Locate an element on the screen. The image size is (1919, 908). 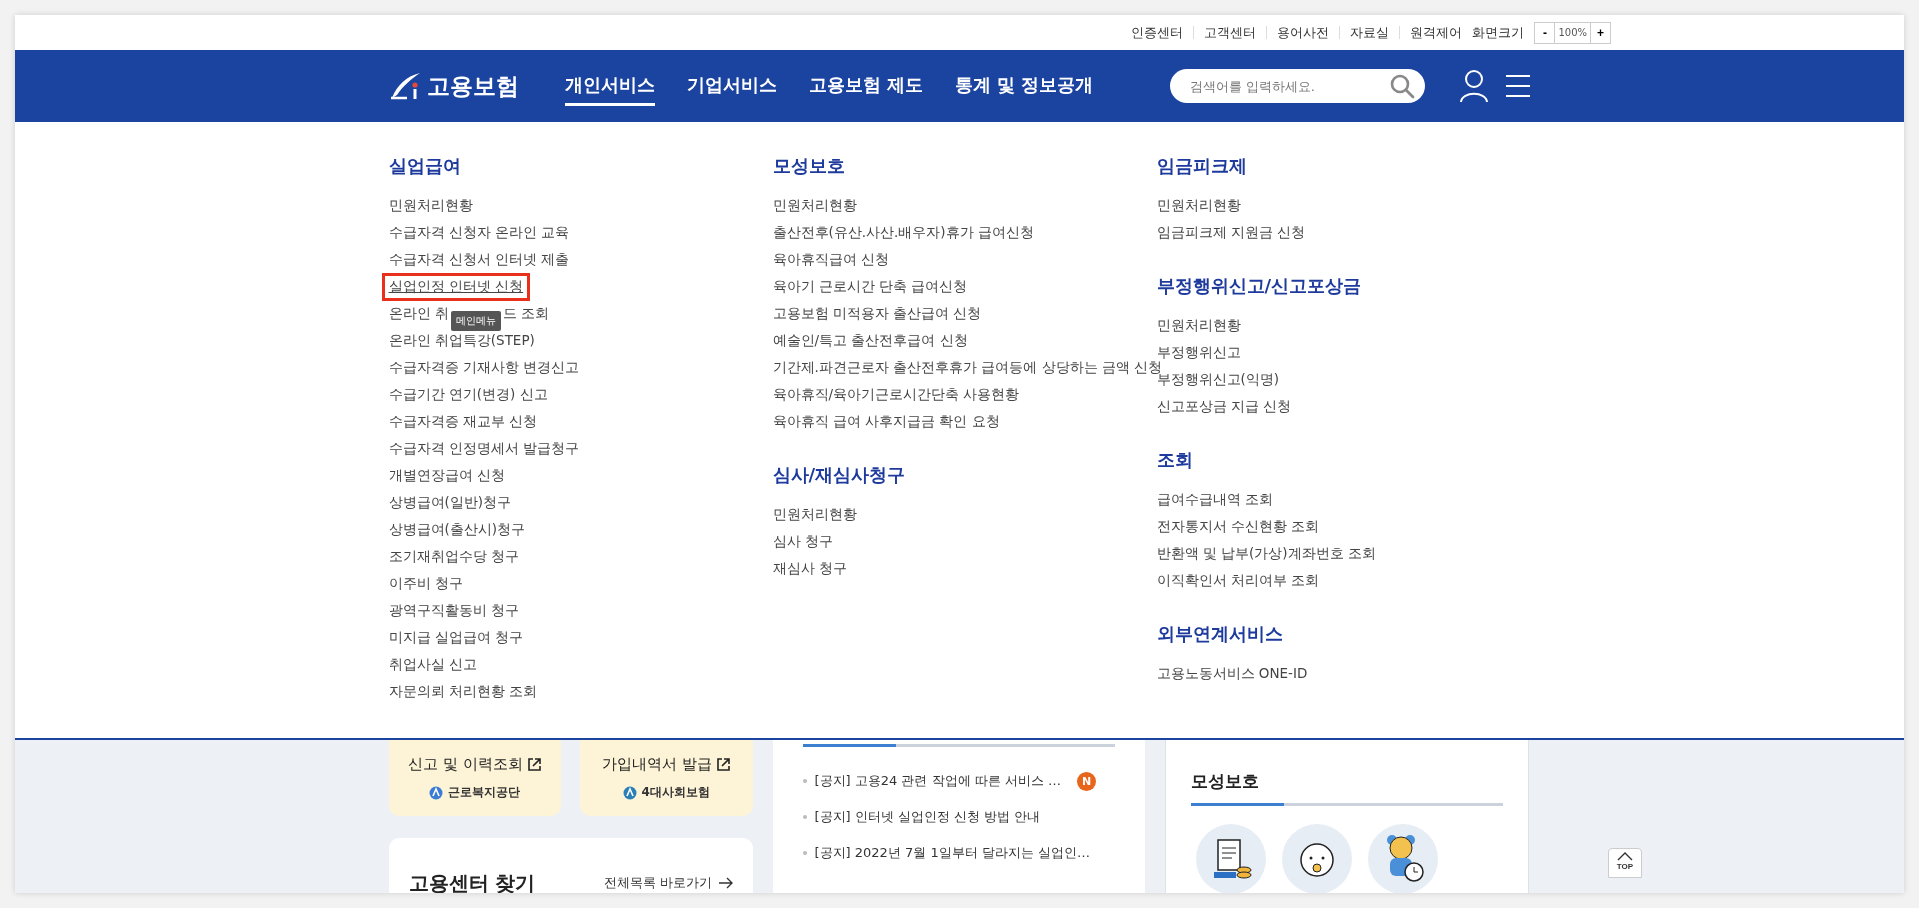
notice-link: [공지] 인터넷 실업인정 신청 방법 안내 is located at coordinates (927, 817).